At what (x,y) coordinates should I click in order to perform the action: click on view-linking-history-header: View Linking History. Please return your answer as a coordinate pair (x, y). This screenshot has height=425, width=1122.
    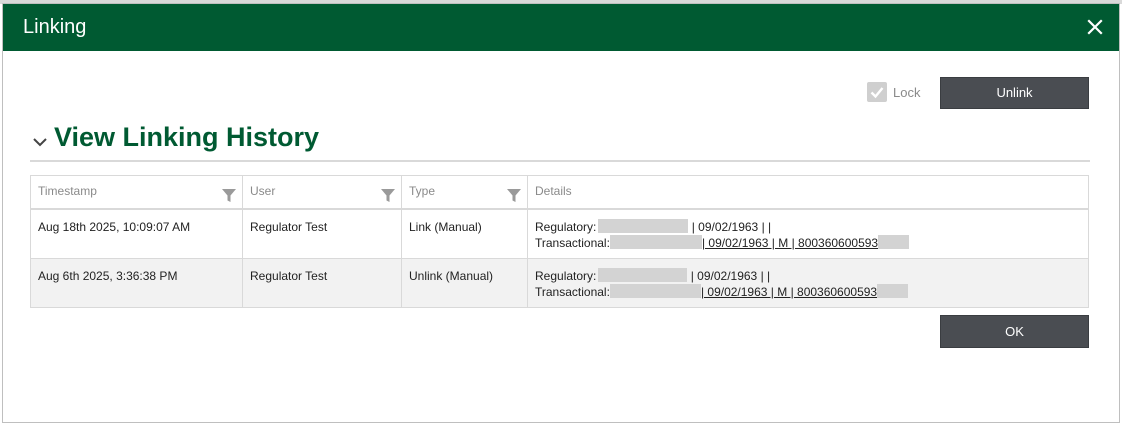
    Looking at the image, I should click on (560, 141).